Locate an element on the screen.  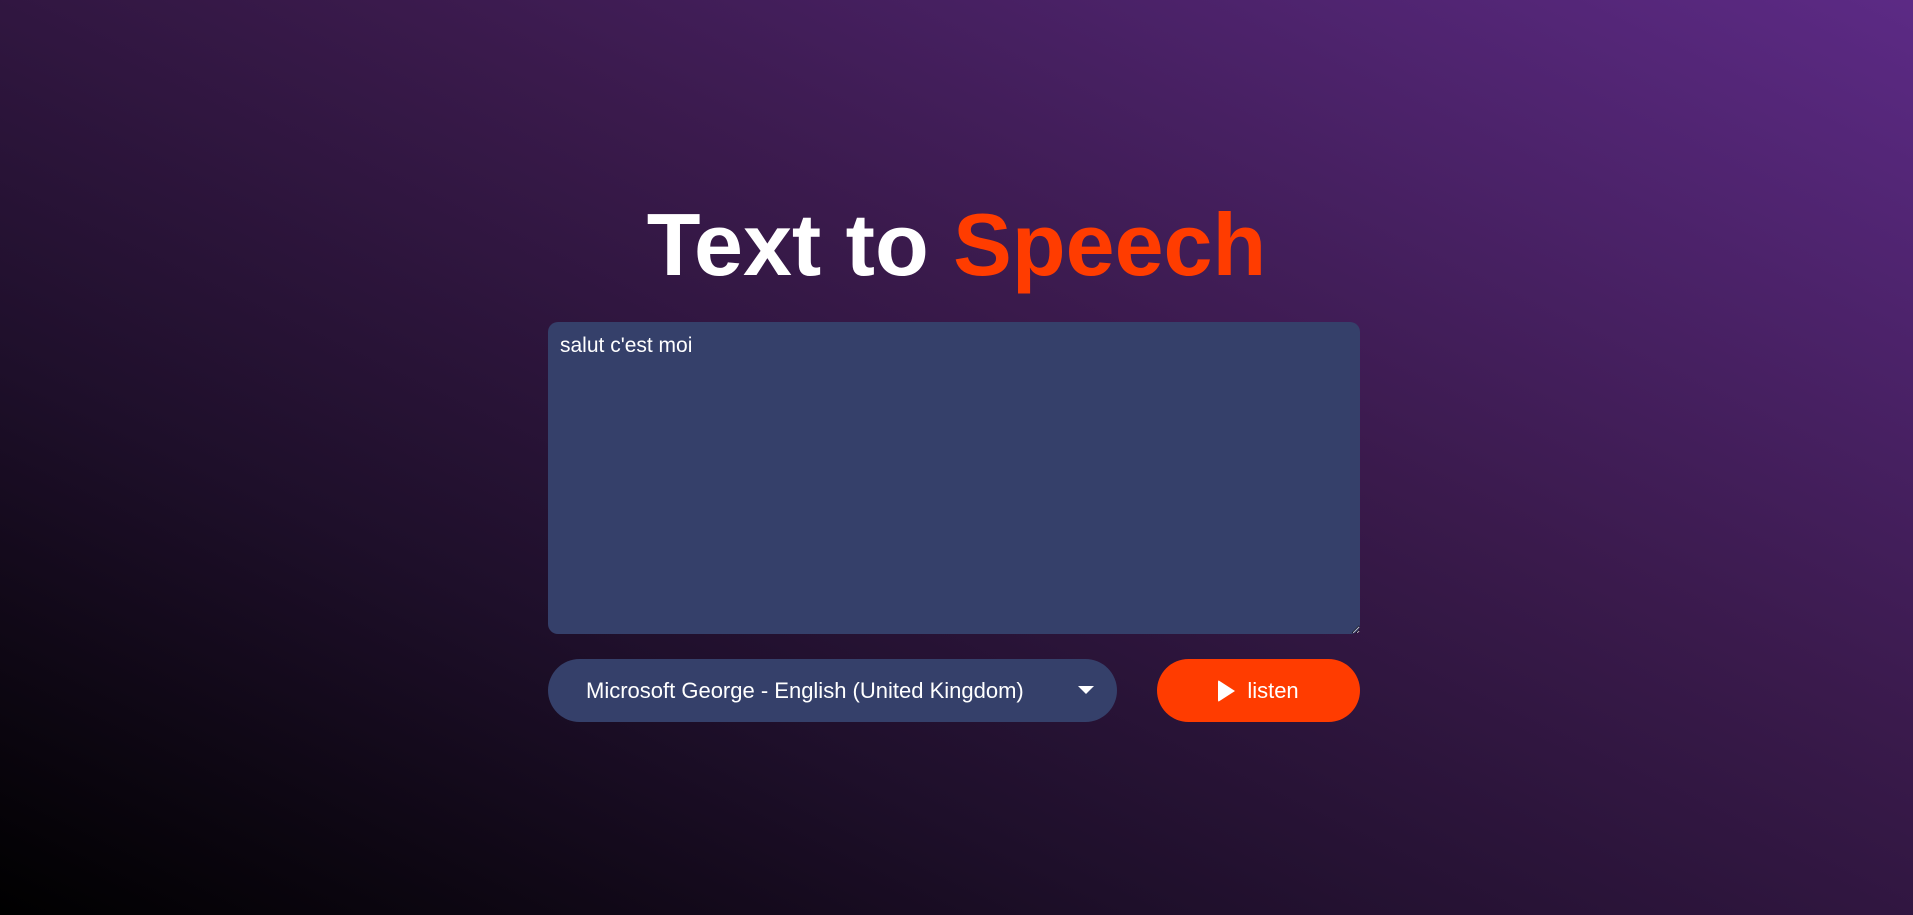
page-title: Text to Speech is located at coordinates (956, 245).